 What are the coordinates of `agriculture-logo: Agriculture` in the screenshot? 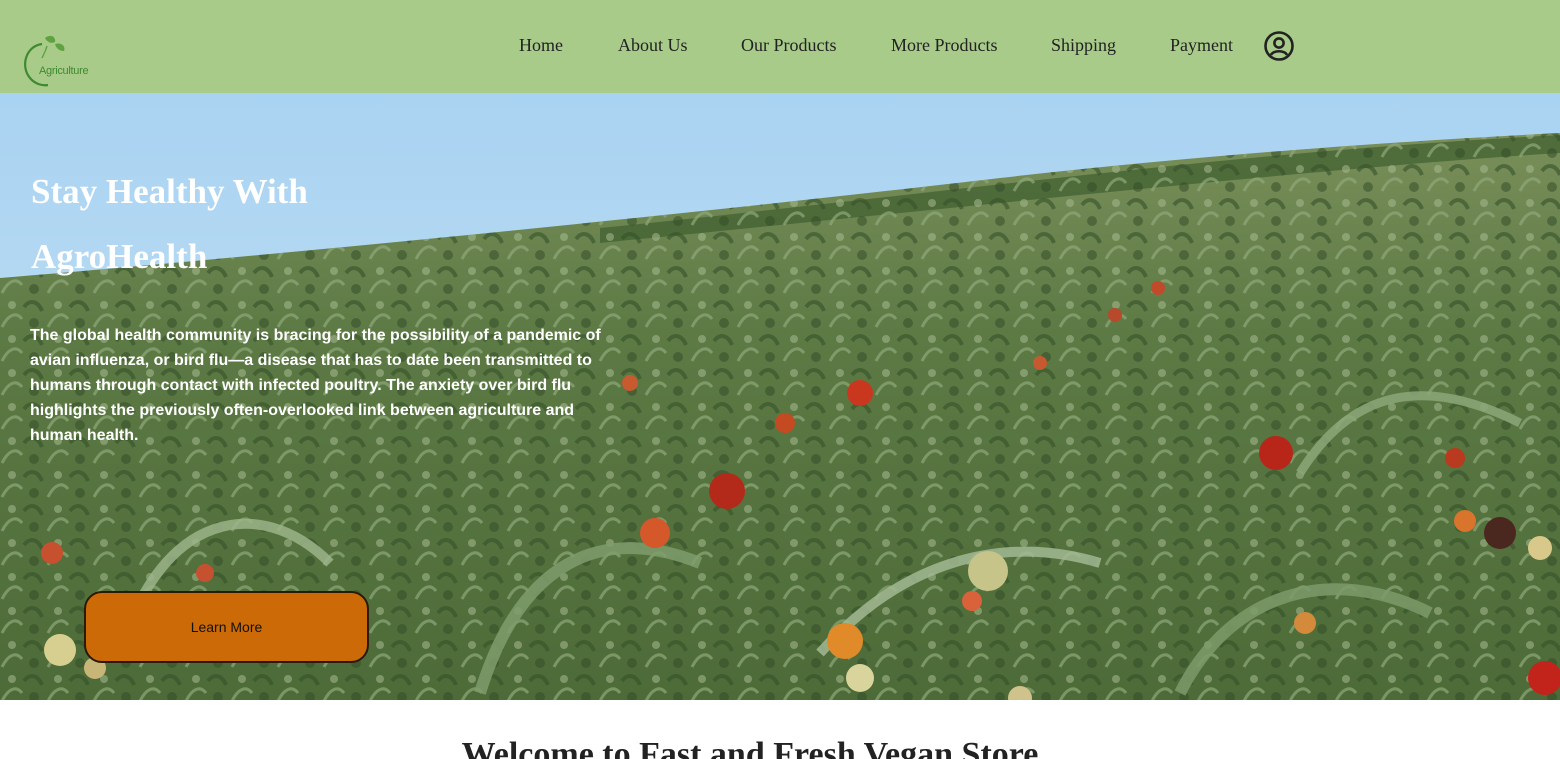 It's located at (62, 61).